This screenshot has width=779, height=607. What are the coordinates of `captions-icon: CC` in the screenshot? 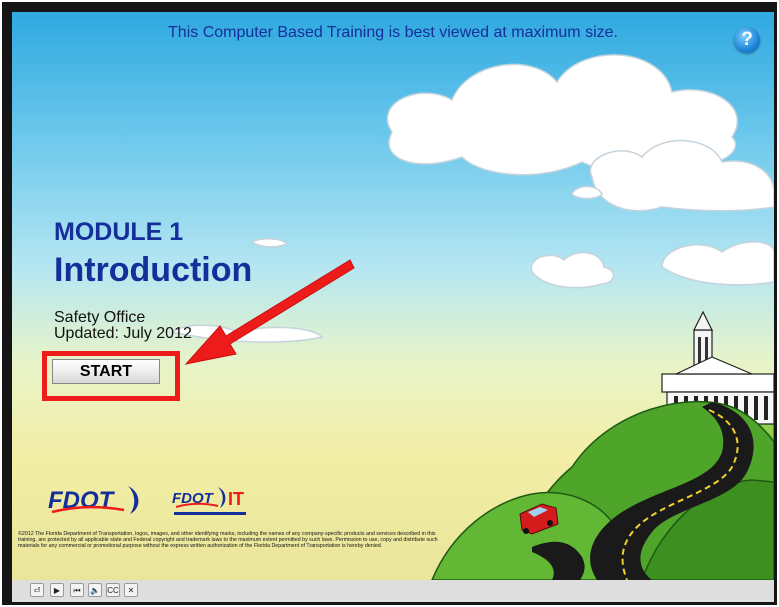 It's located at (113, 590).